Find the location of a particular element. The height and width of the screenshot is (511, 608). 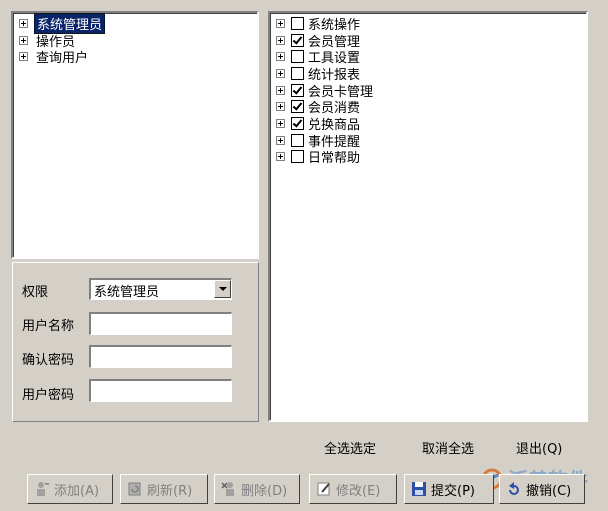

roles-tree-item: 查询用户 is located at coordinates (62, 56).